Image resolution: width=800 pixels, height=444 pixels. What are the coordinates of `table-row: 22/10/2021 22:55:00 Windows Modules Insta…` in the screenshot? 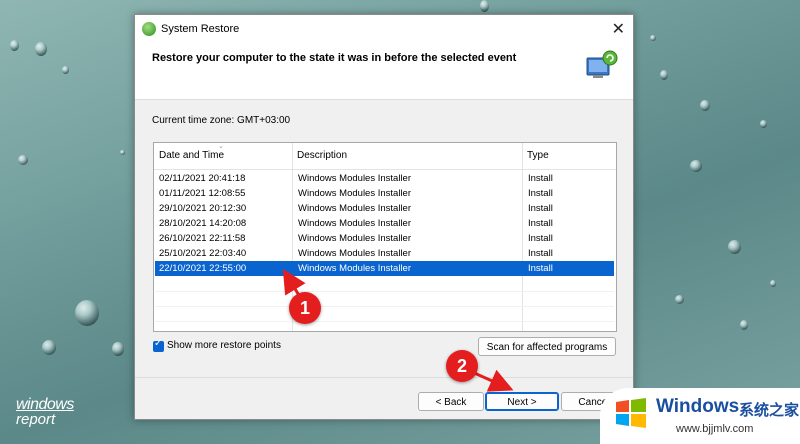 It's located at (384, 268).